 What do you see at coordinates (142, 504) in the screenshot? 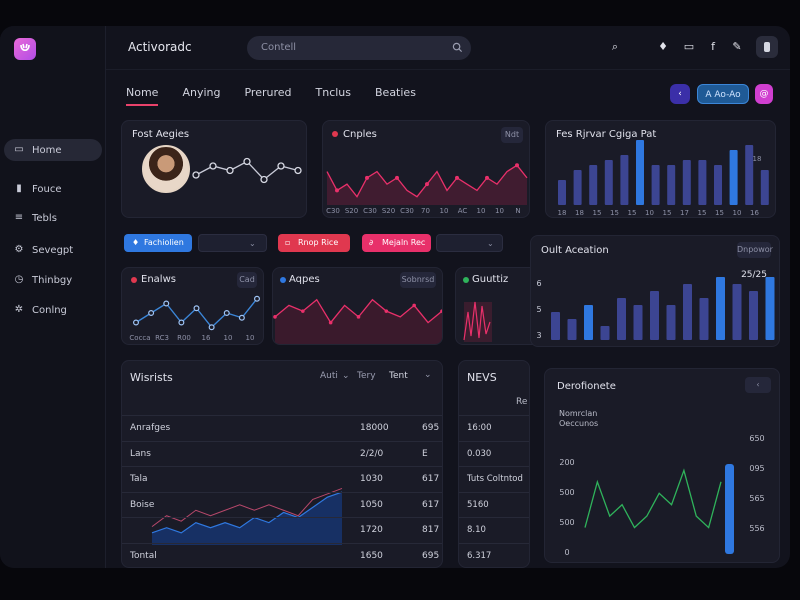
I see `table-cell-name: Boise` at bounding box center [142, 504].